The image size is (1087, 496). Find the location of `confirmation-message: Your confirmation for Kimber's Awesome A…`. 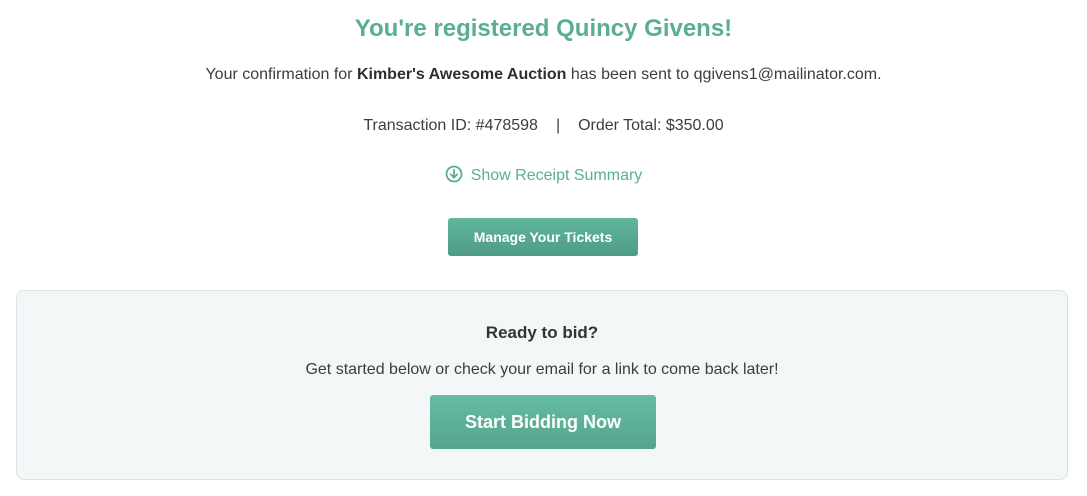

confirmation-message: Your confirmation for Kimber's Awesome A… is located at coordinates (543, 75).